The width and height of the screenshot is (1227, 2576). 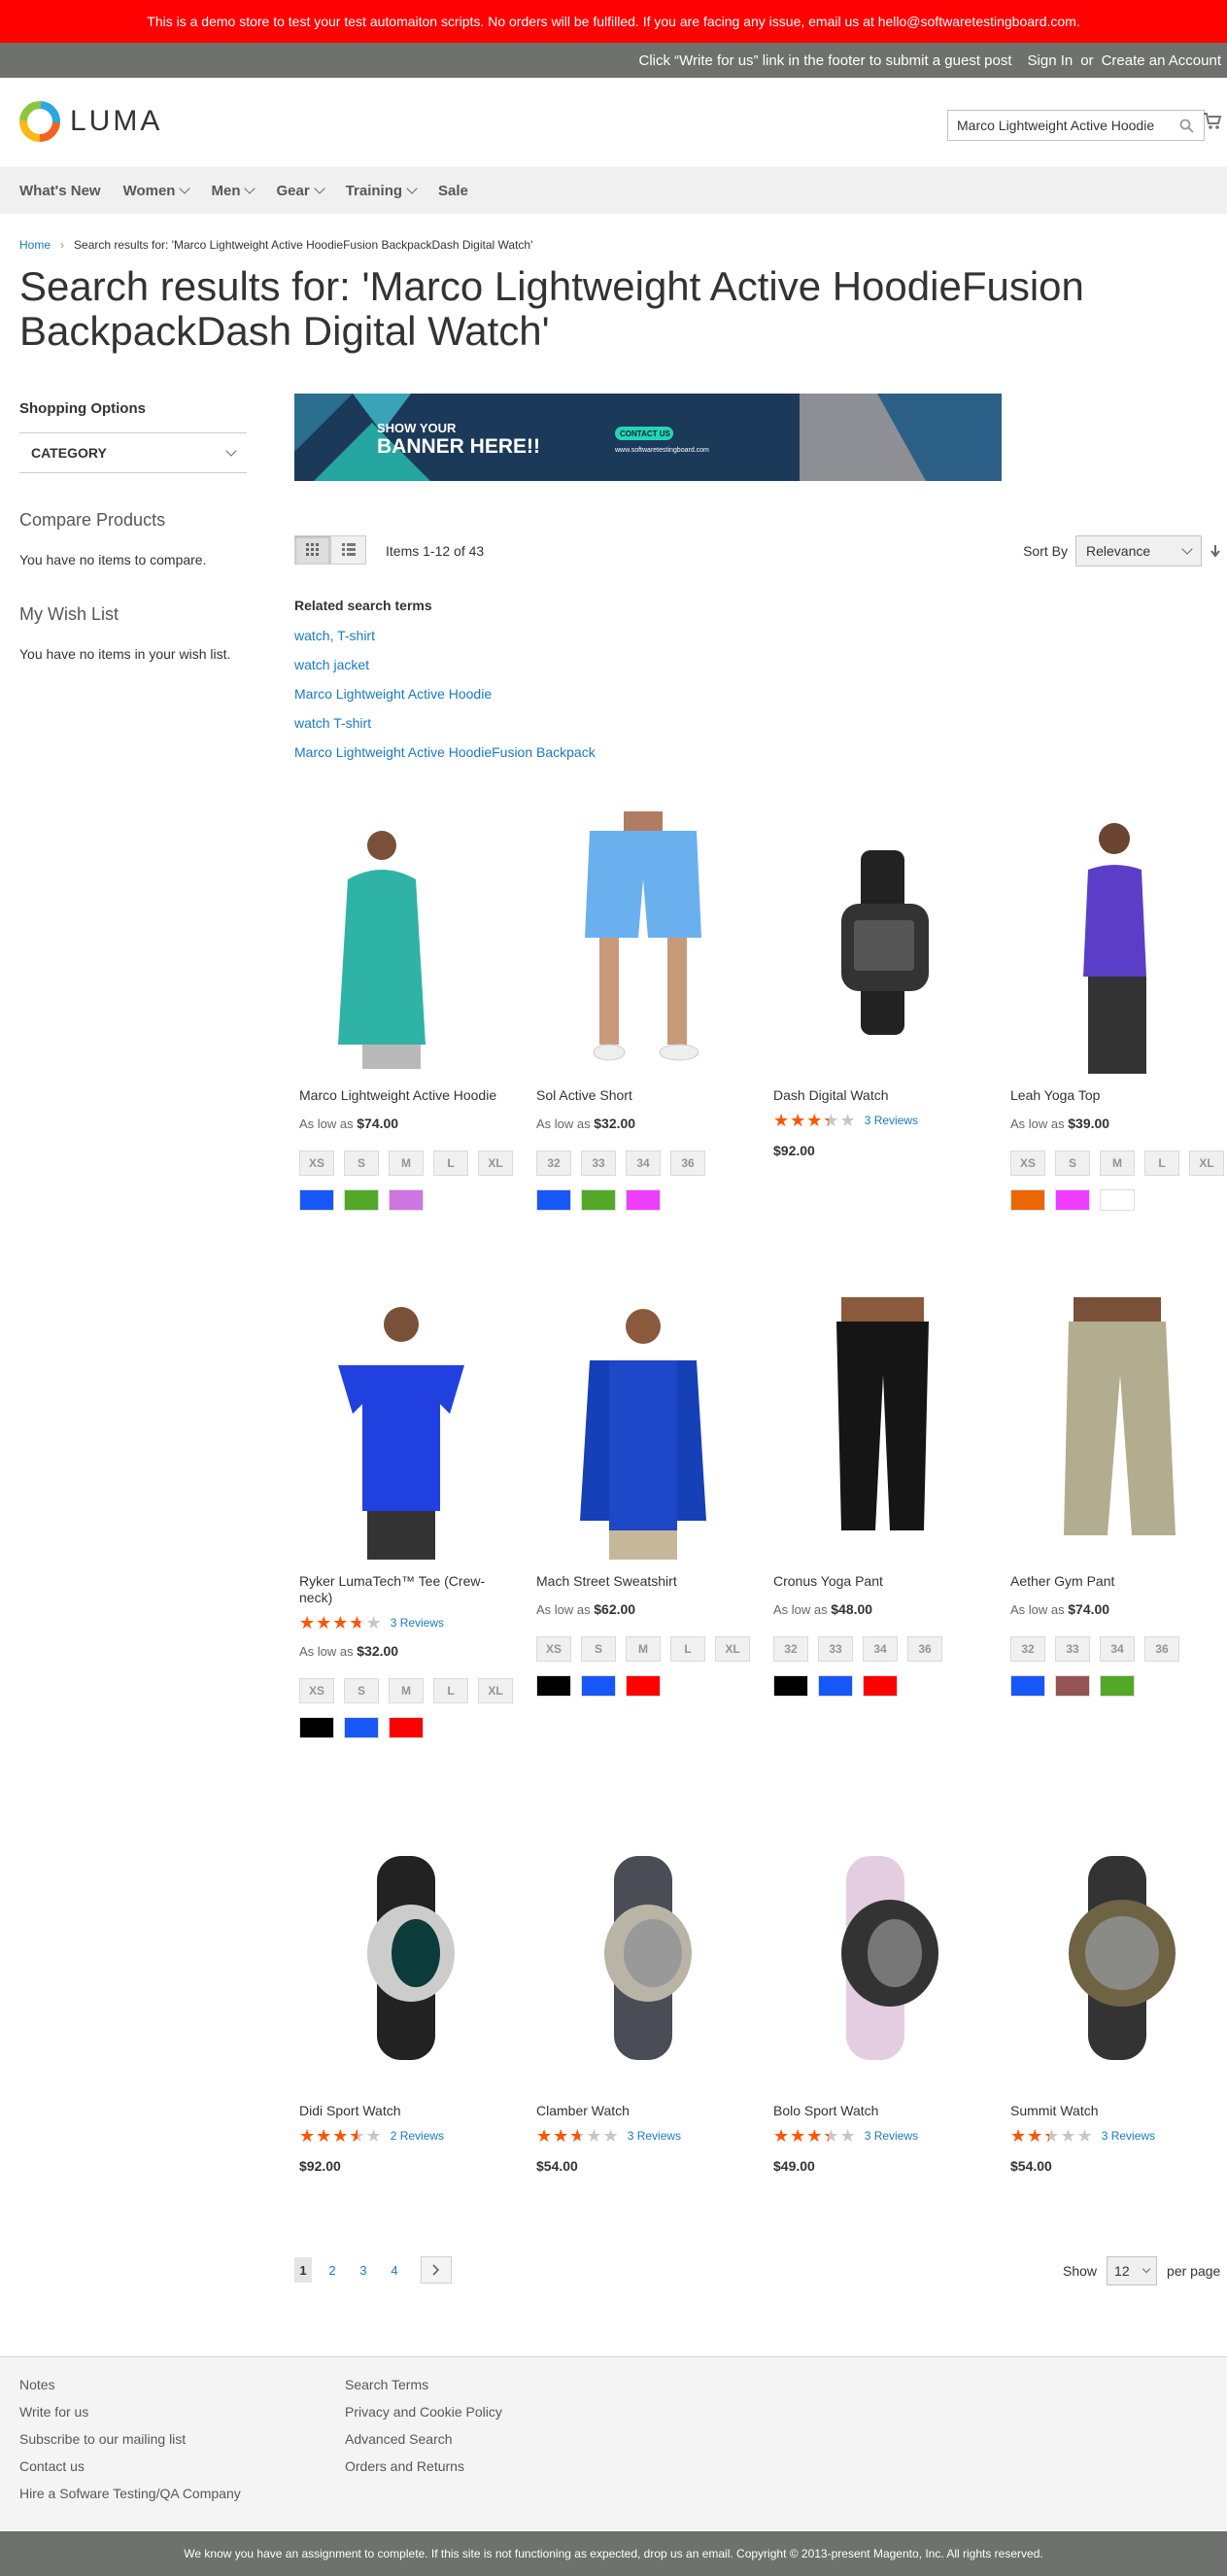 I want to click on page-link: 4, so click(x=394, y=2270).